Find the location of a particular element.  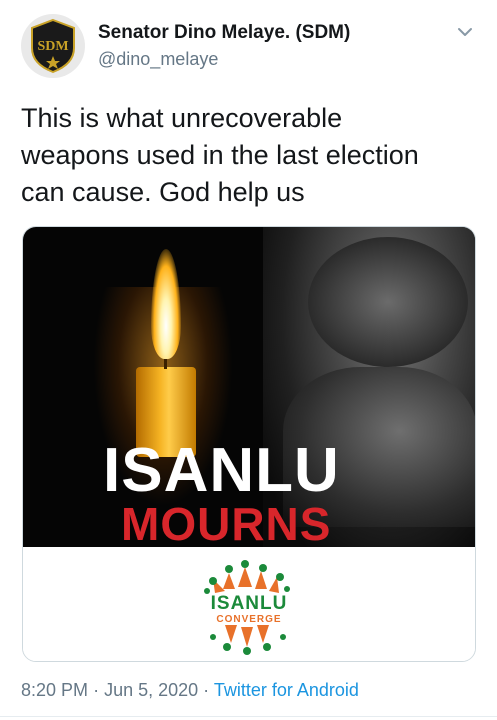

tweet-time: 8:20 PM is located at coordinates (54, 690).